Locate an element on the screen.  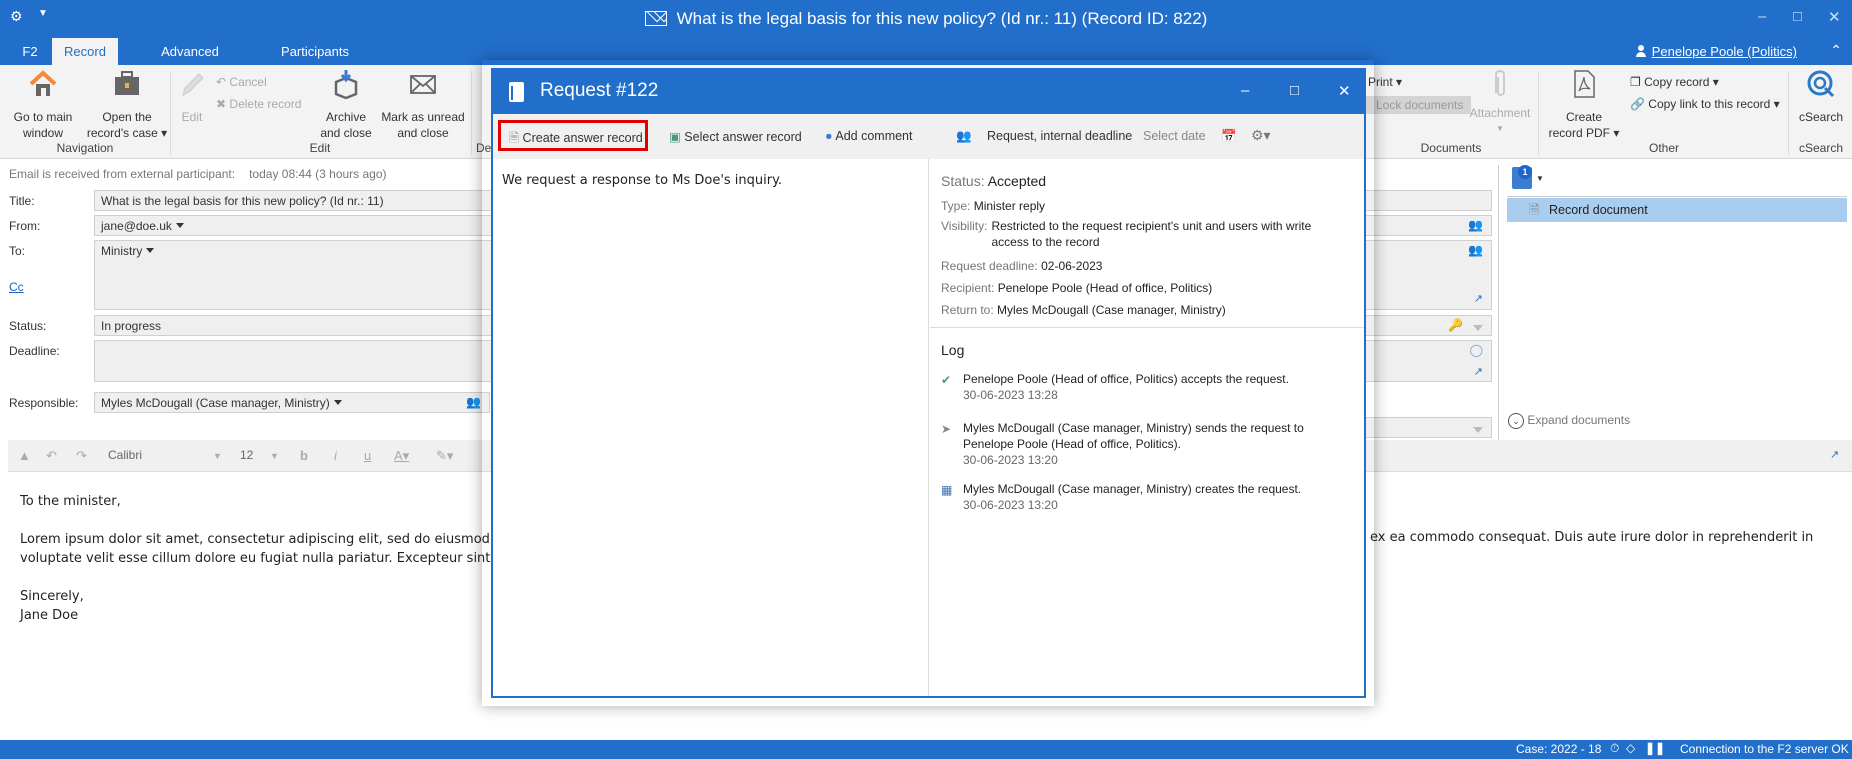
lock-documents-button: Lock documents is located at coordinates (1419, 105).